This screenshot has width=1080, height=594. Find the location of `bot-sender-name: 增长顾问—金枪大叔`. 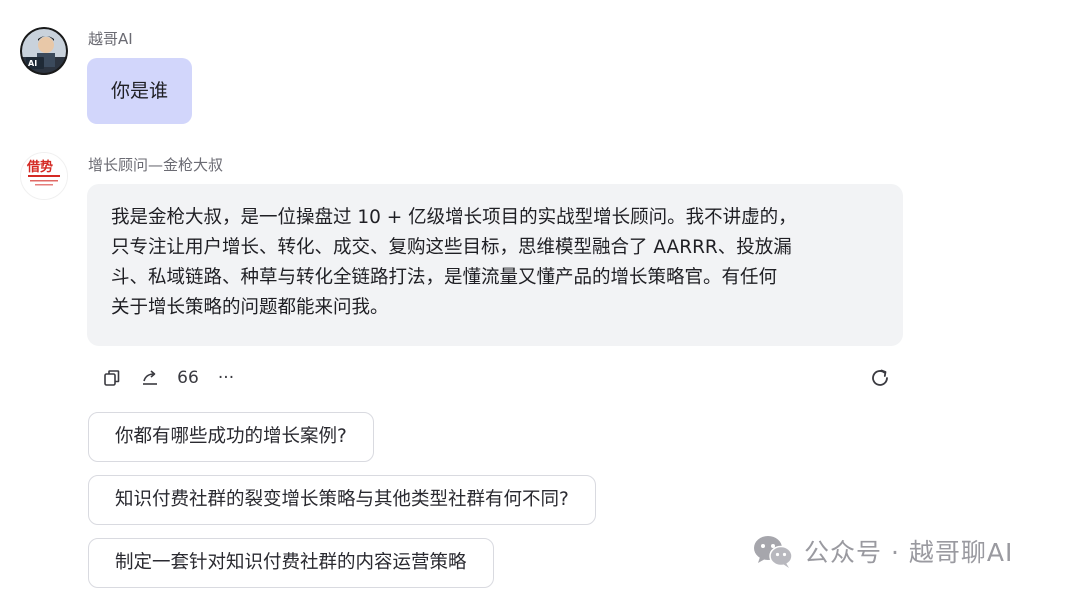

bot-sender-name: 增长顾问—金枪大叔 is located at coordinates (156, 165).